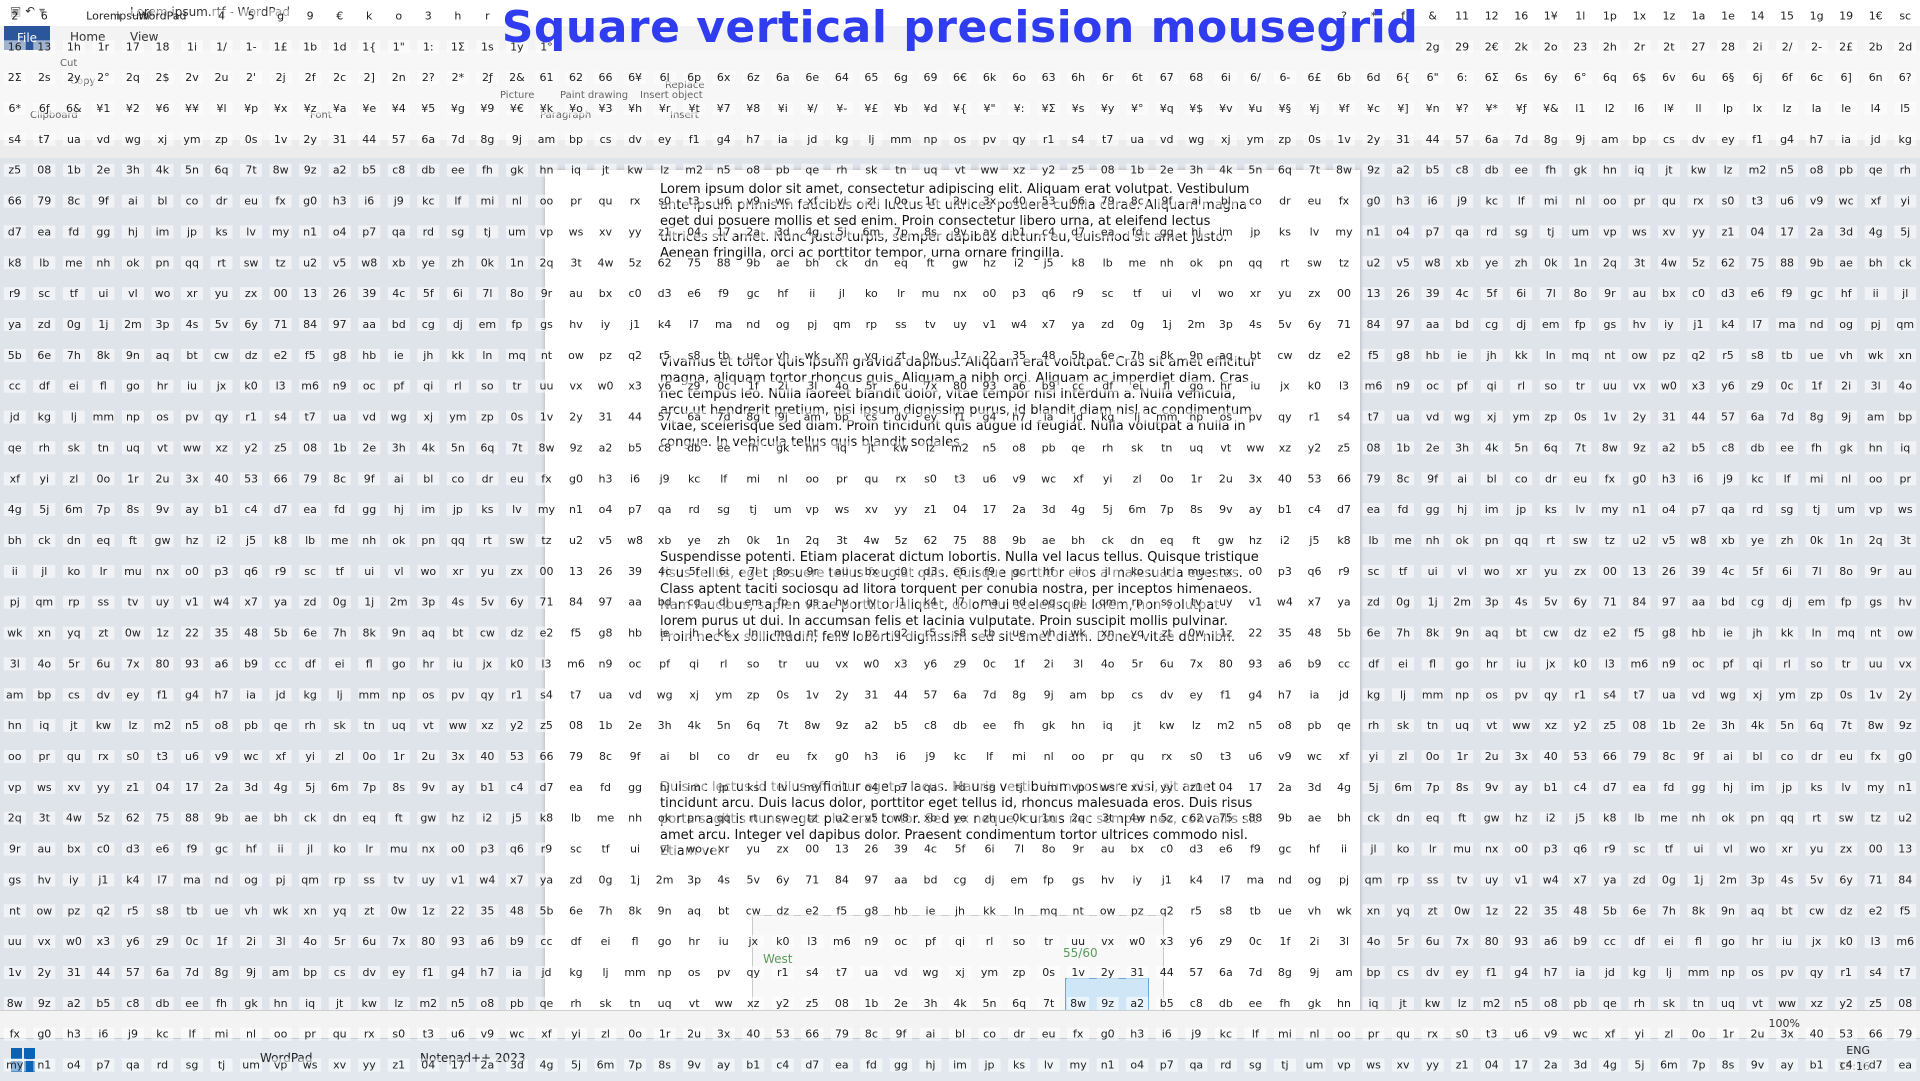 Image resolution: width=1920 pixels, height=1081 pixels. Describe the element at coordinates (1784, 1023) in the screenshot. I see `zoom-level: 100%` at that location.